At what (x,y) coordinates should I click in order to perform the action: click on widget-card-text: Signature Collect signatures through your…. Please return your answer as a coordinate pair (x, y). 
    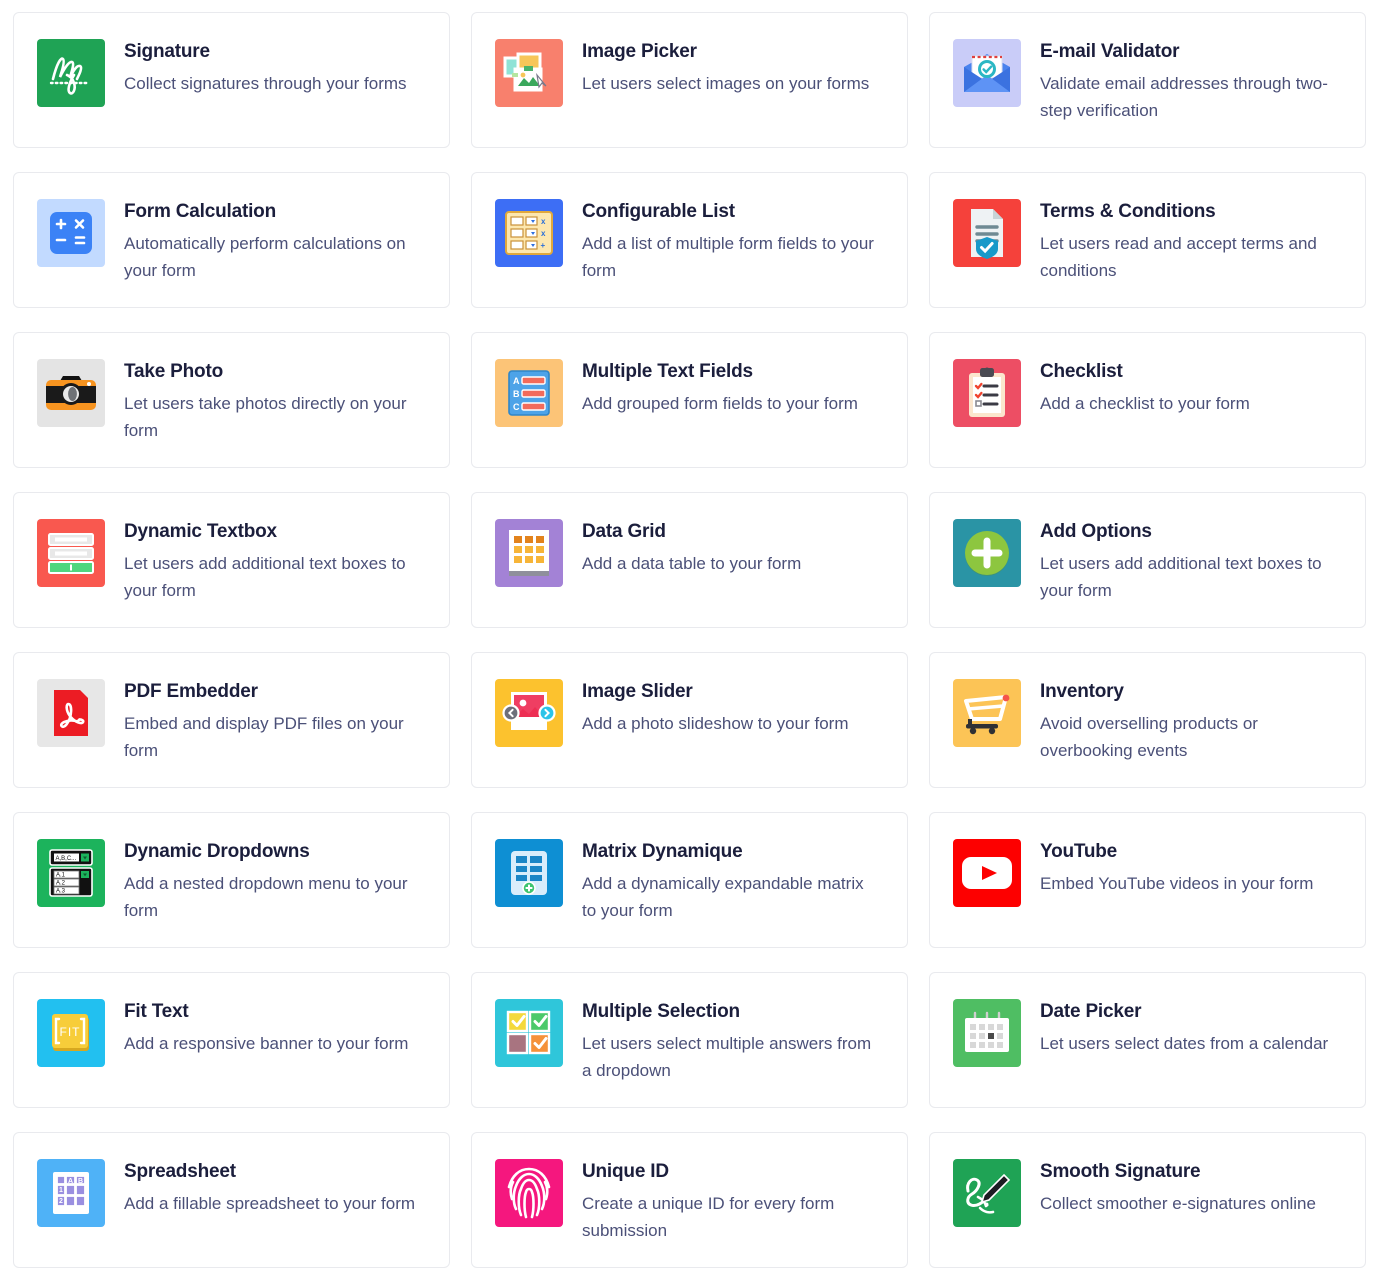
    Looking at the image, I should click on (265, 68).